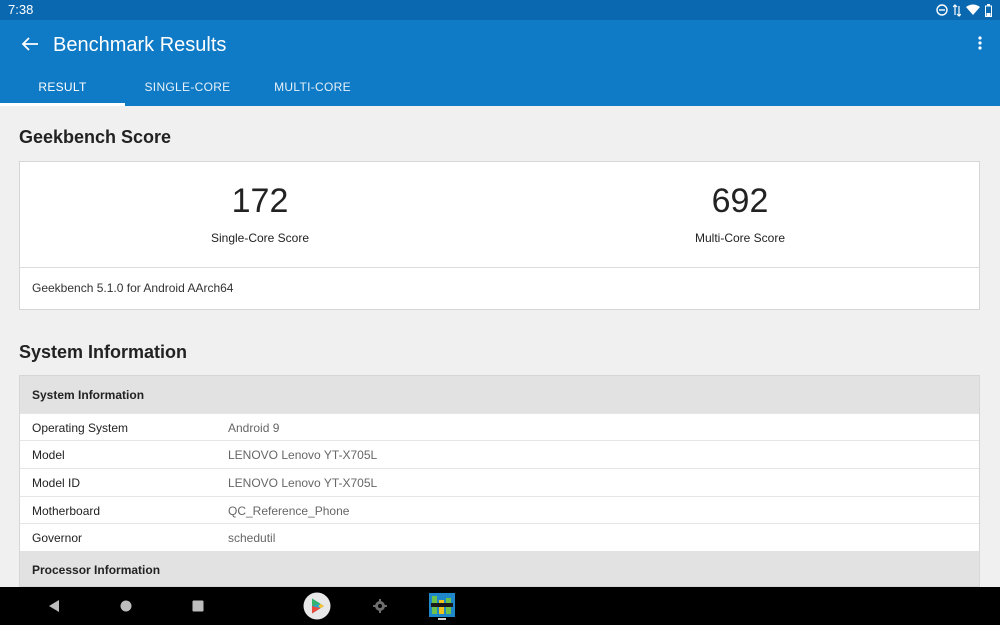 The height and width of the screenshot is (625, 1000). I want to click on group-header-label: Processor Information, so click(96, 570).